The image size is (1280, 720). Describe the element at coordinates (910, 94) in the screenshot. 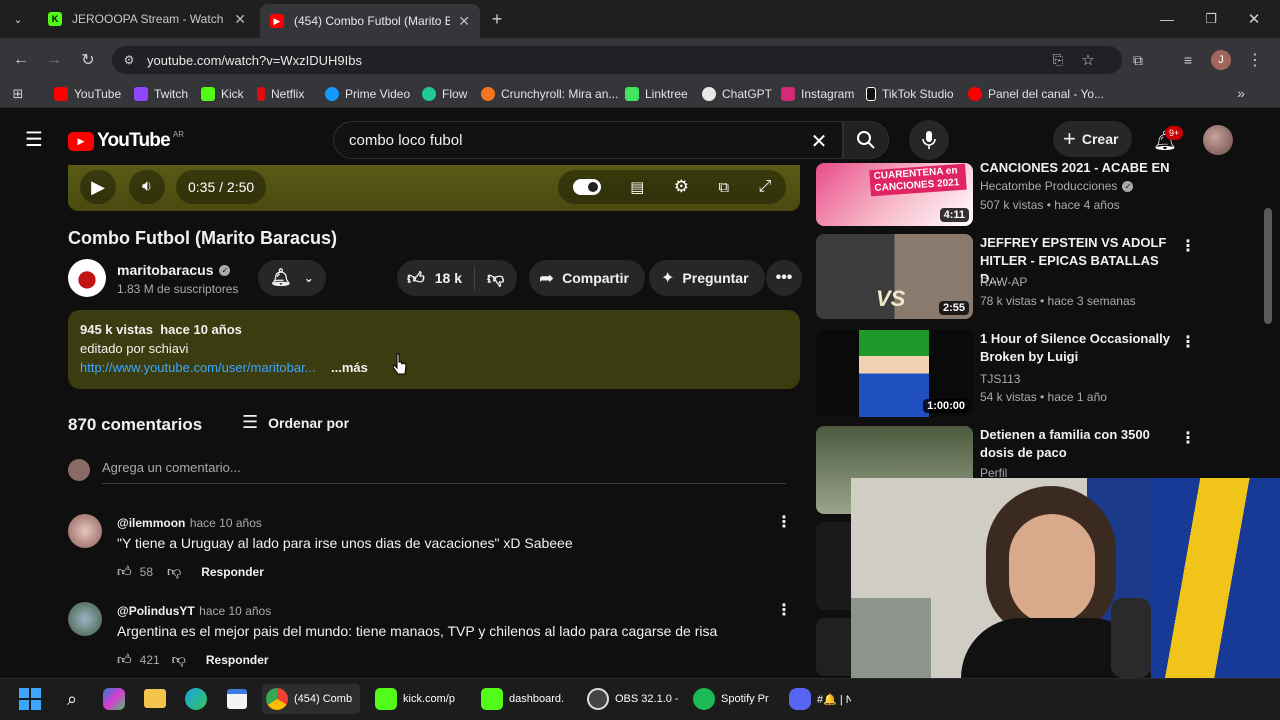

I see `bookmark-tiktok-studio: TikTok Studio` at that location.